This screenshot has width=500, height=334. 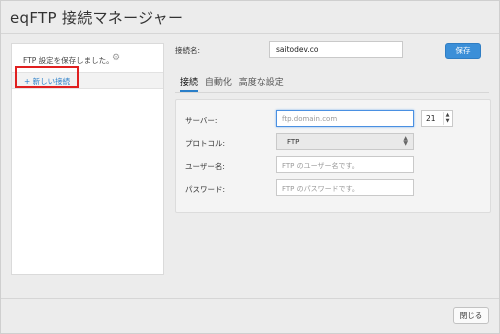 I want to click on protocol-value: FTP, so click(x=293, y=142).